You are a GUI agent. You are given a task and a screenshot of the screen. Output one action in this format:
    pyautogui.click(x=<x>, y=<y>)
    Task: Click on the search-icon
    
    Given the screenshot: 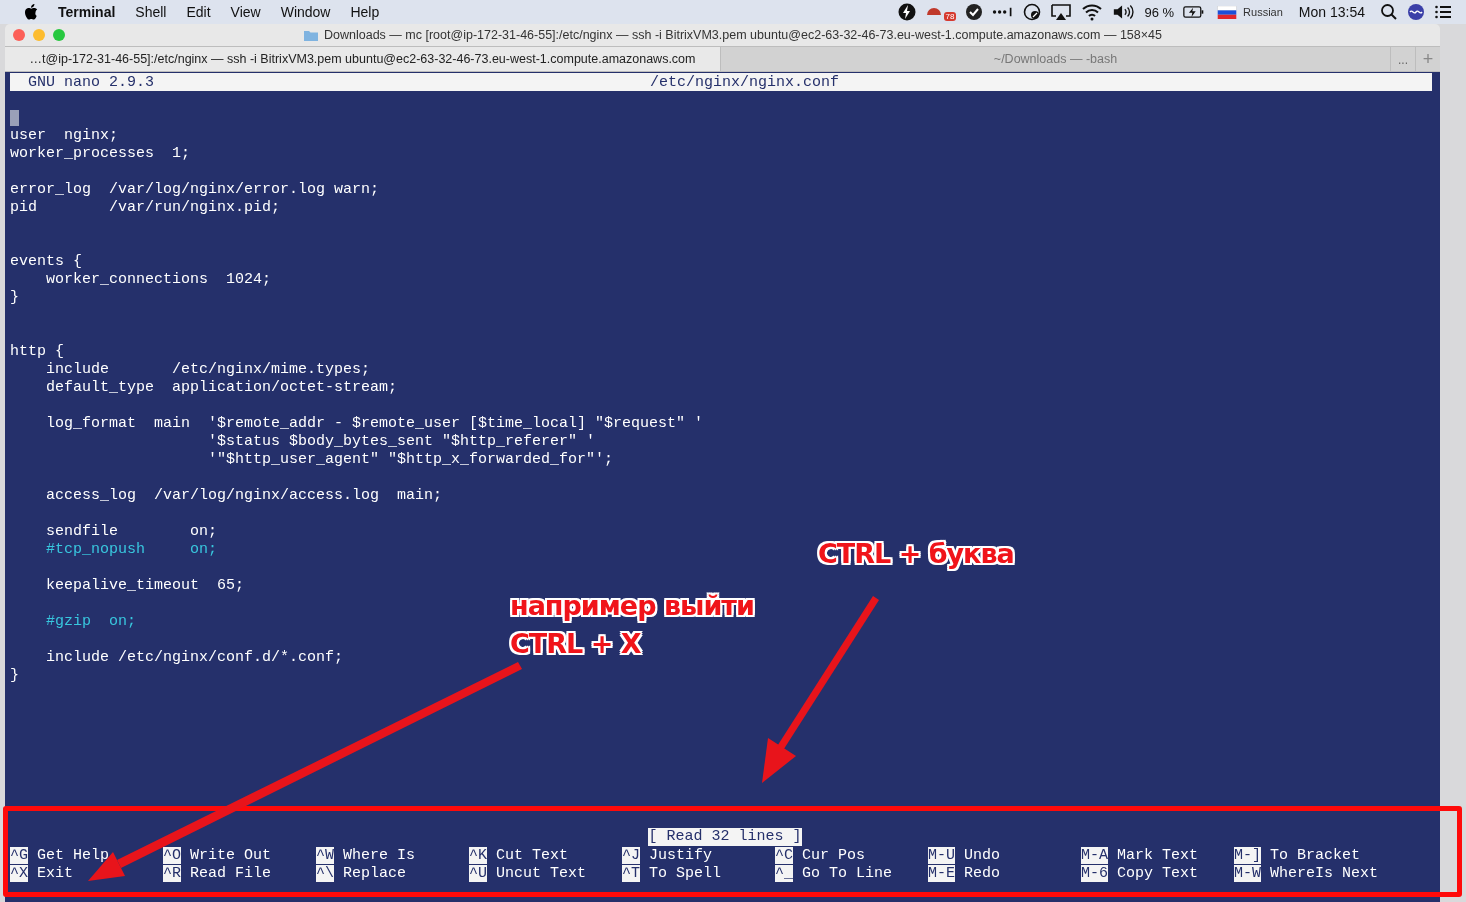 What is the action you would take?
    pyautogui.click(x=1389, y=12)
    